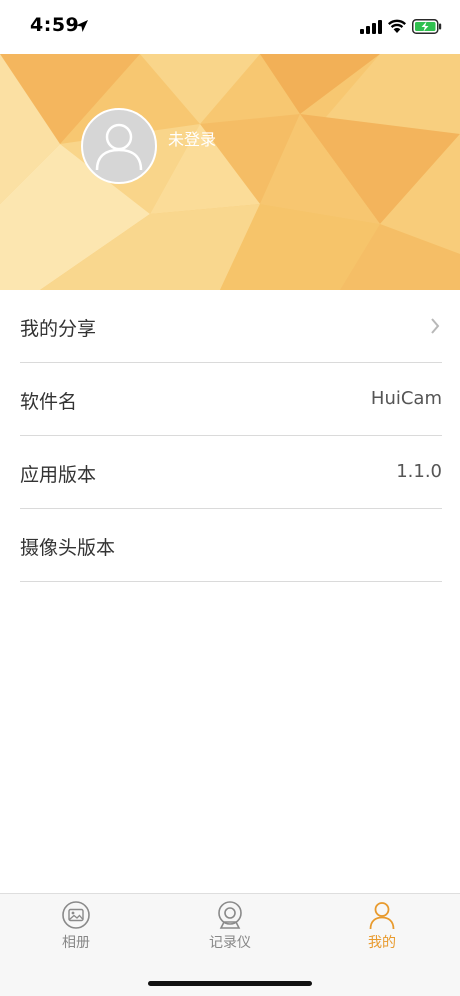  Describe the element at coordinates (49, 402) in the screenshot. I see `row-label: 软件名` at that location.